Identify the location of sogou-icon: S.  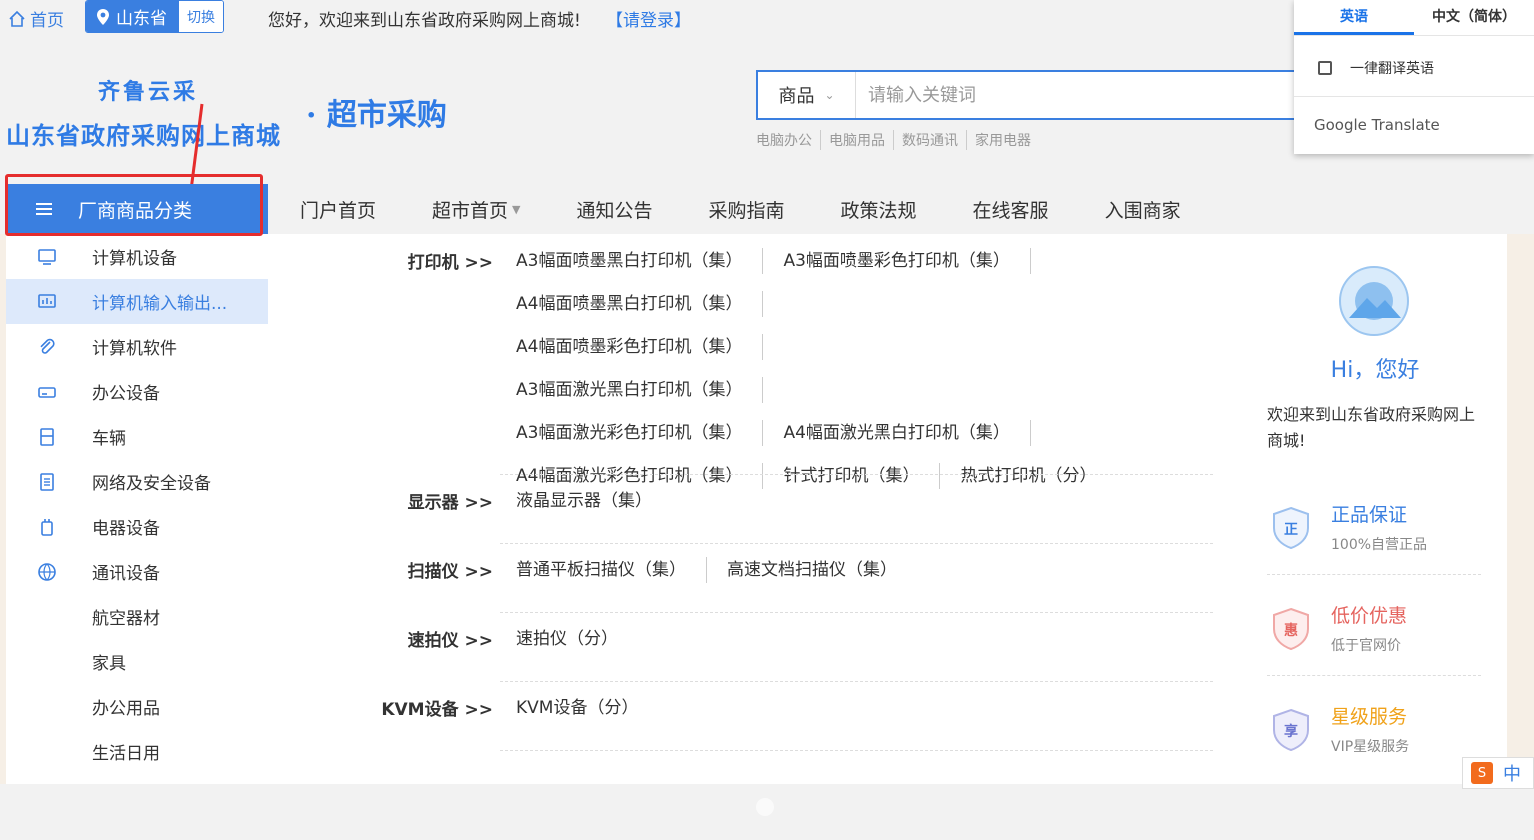
(1482, 773).